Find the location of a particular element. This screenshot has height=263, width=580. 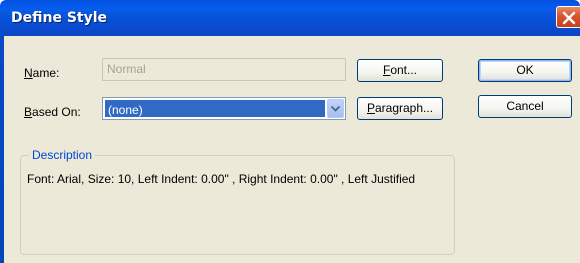

close-button is located at coordinates (568, 17).